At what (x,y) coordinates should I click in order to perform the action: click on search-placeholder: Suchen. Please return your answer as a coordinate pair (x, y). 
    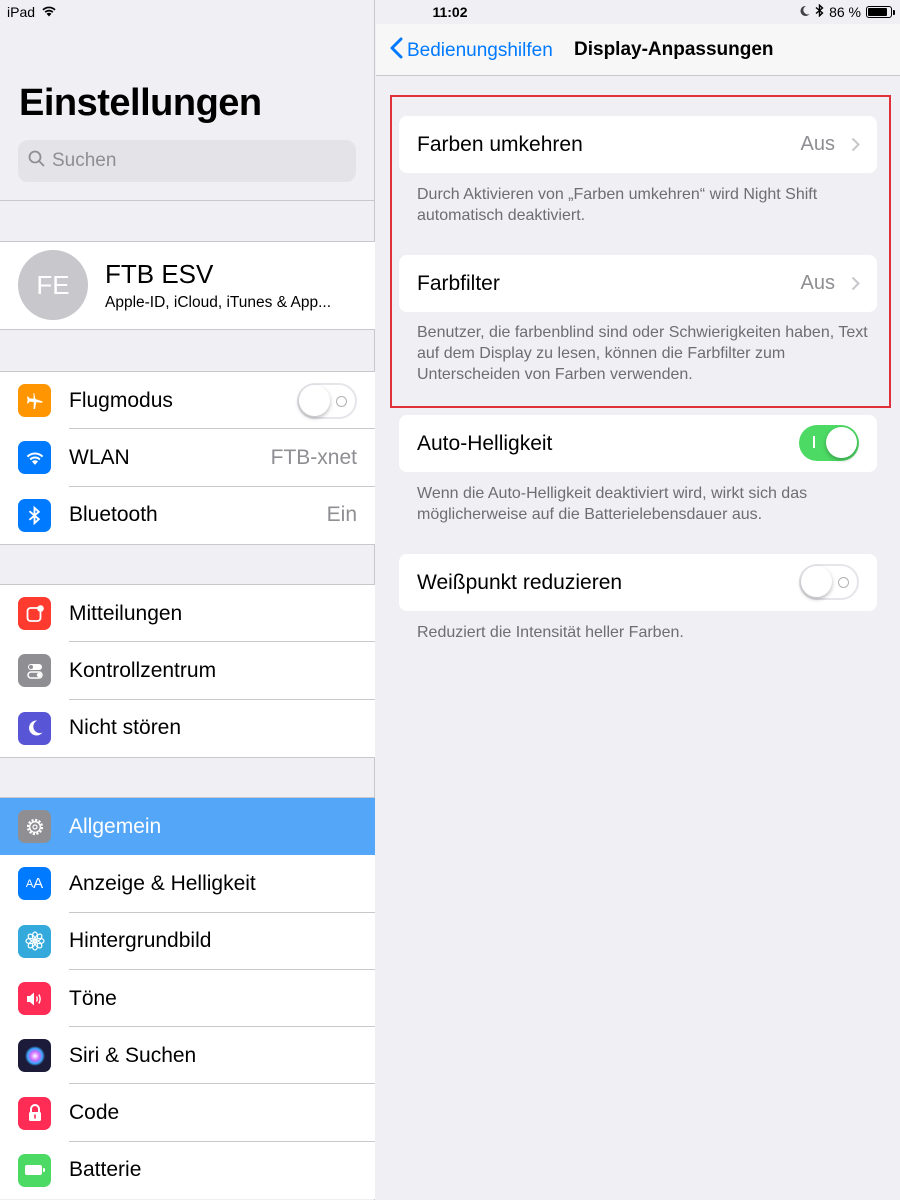
    Looking at the image, I should click on (84, 160).